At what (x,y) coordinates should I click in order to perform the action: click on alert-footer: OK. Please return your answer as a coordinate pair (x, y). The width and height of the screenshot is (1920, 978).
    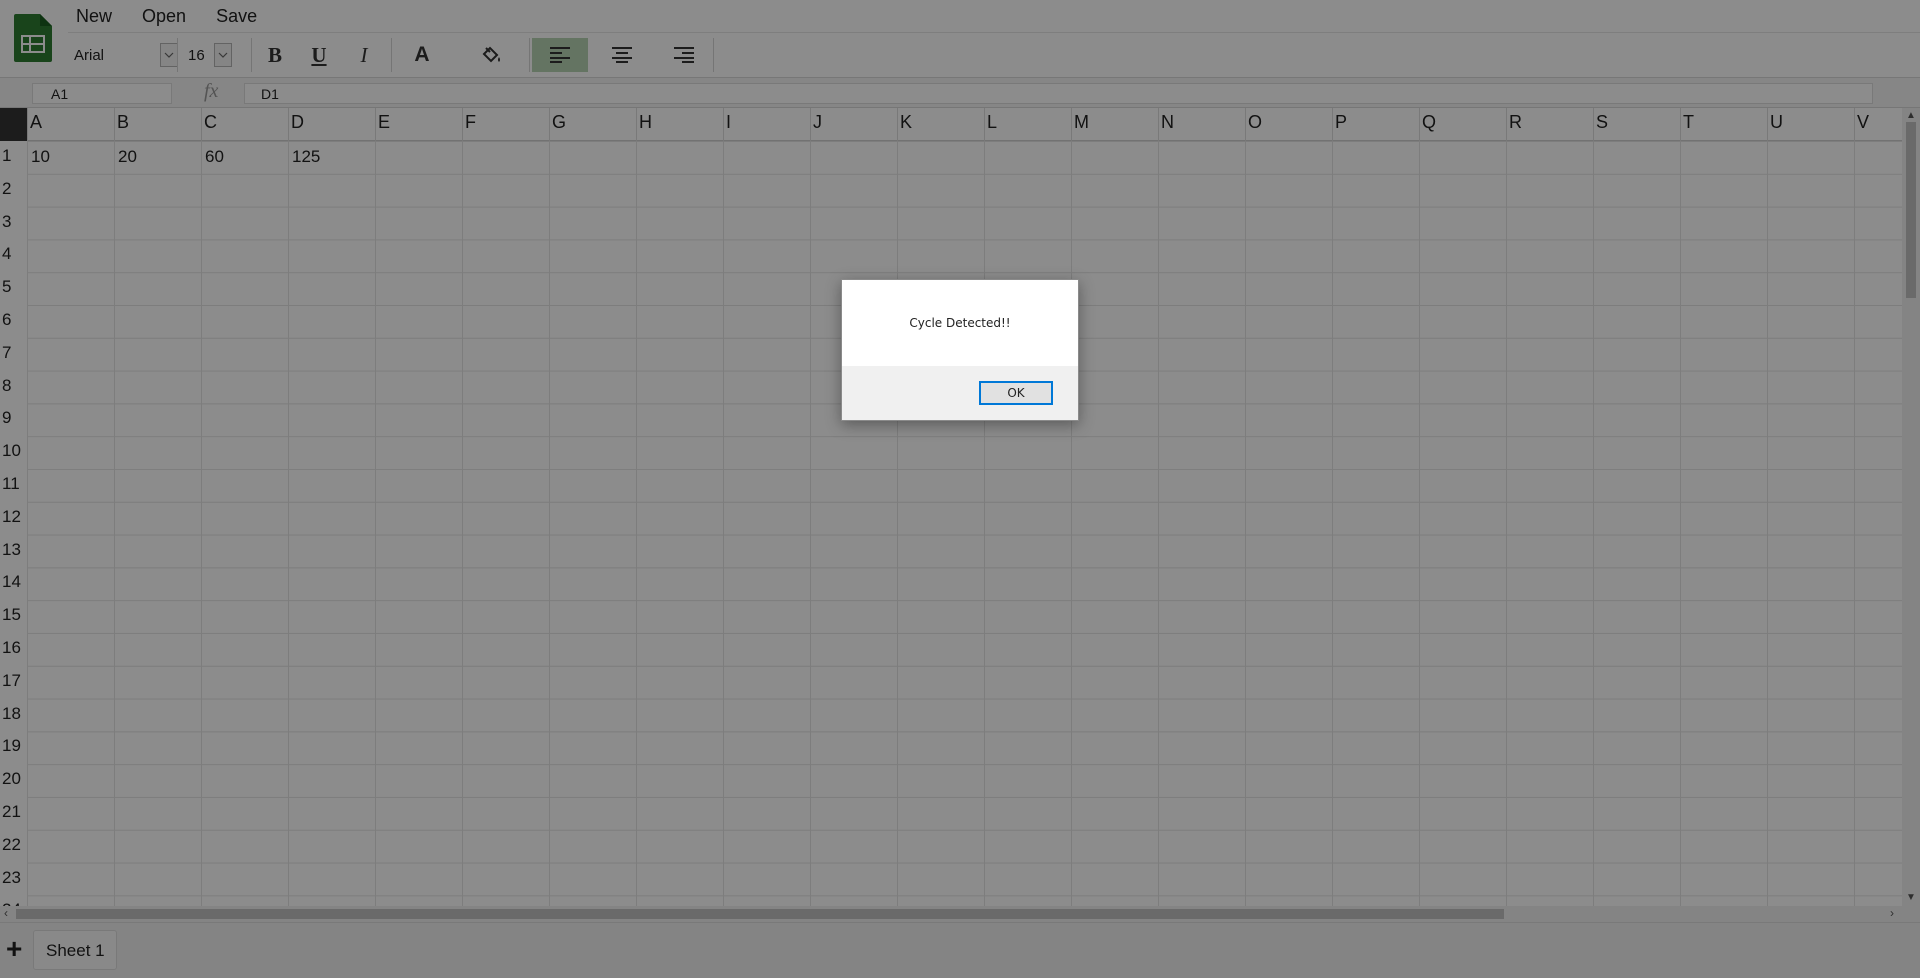
    Looking at the image, I should click on (960, 393).